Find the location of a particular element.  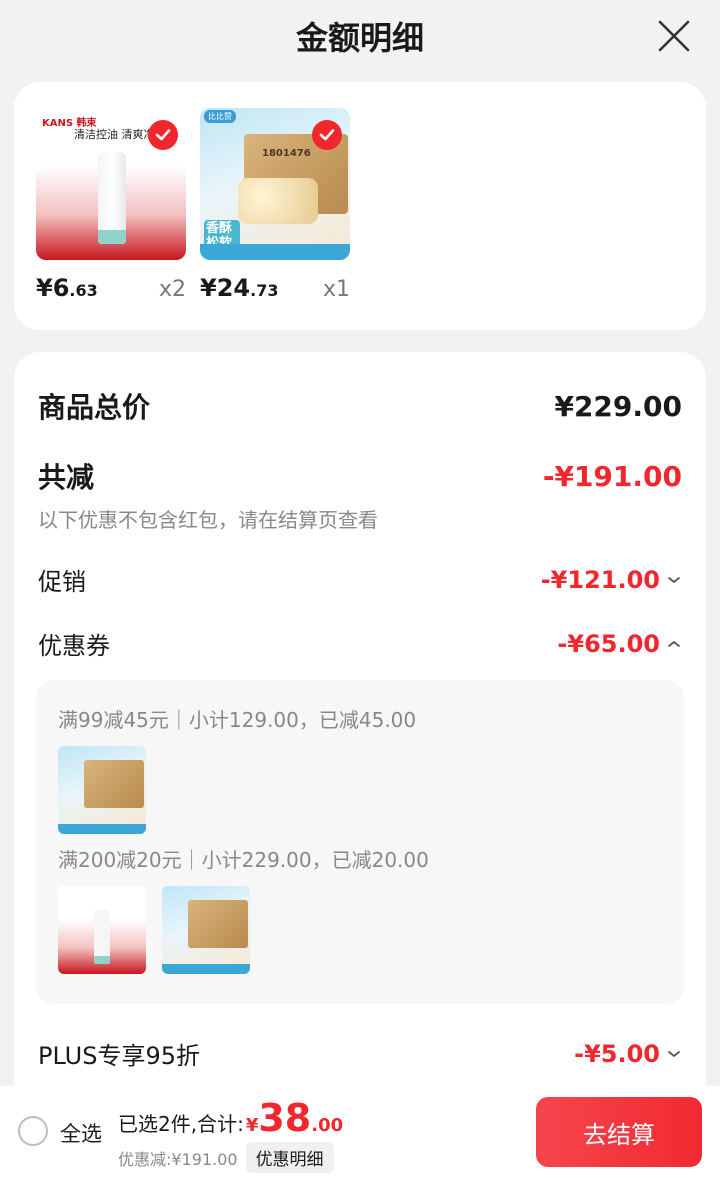

product-image-snack: 比比赞 1801476 香酥松软 is located at coordinates (275, 184).